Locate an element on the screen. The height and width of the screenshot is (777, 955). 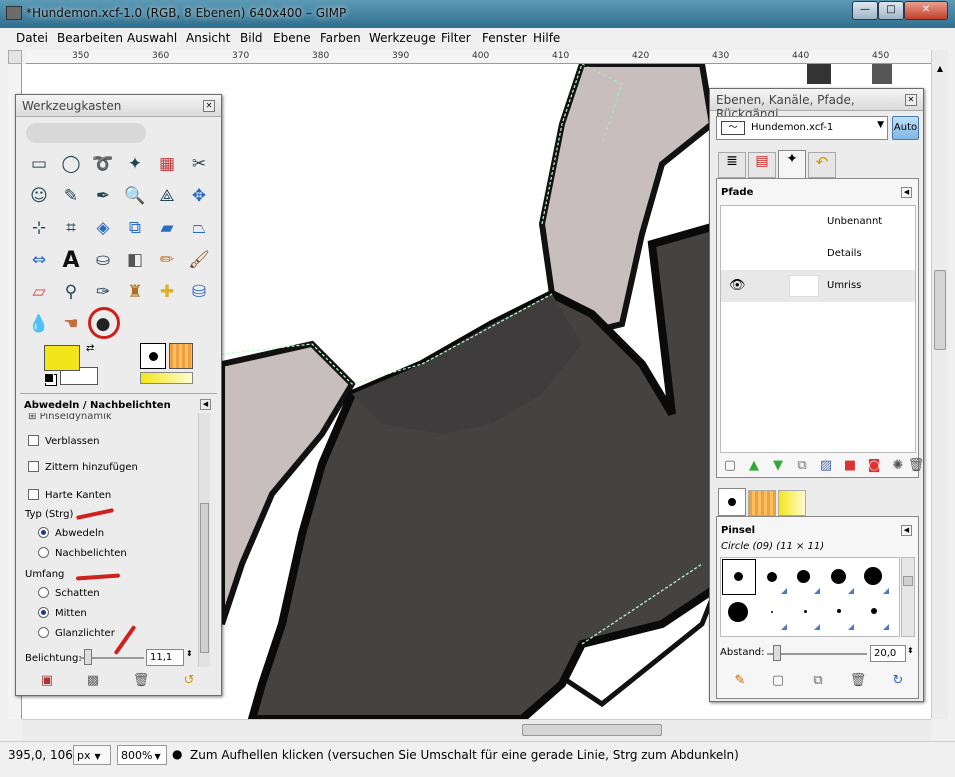
abstand-slider-track is located at coordinates (817, 654).